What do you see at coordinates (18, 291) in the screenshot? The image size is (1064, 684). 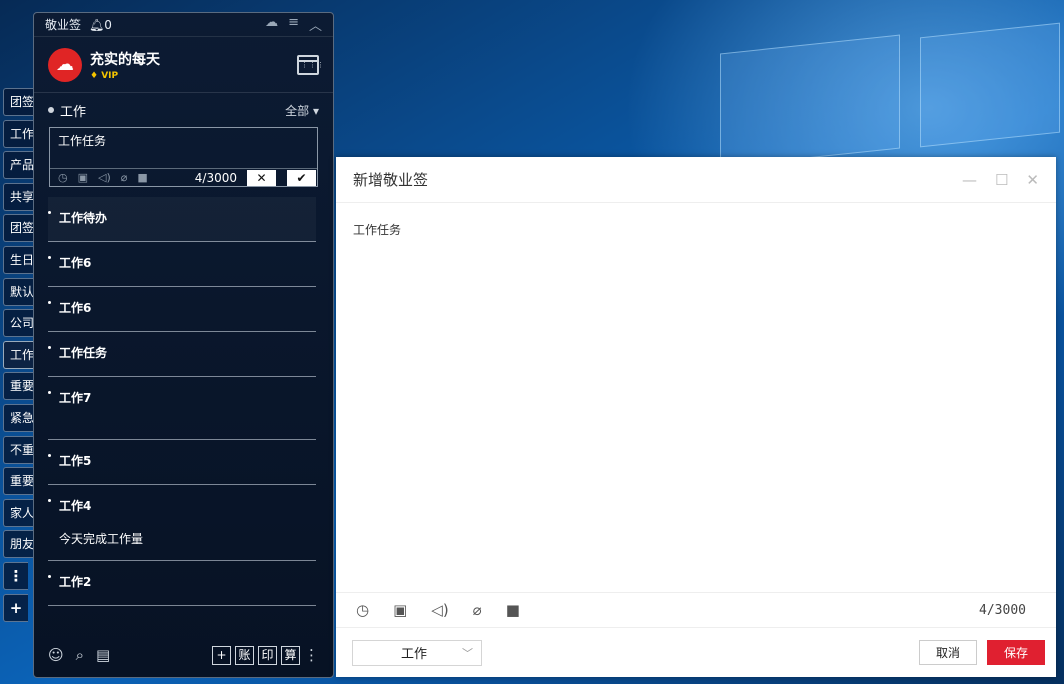 I see `side-tab: 默认` at bounding box center [18, 291].